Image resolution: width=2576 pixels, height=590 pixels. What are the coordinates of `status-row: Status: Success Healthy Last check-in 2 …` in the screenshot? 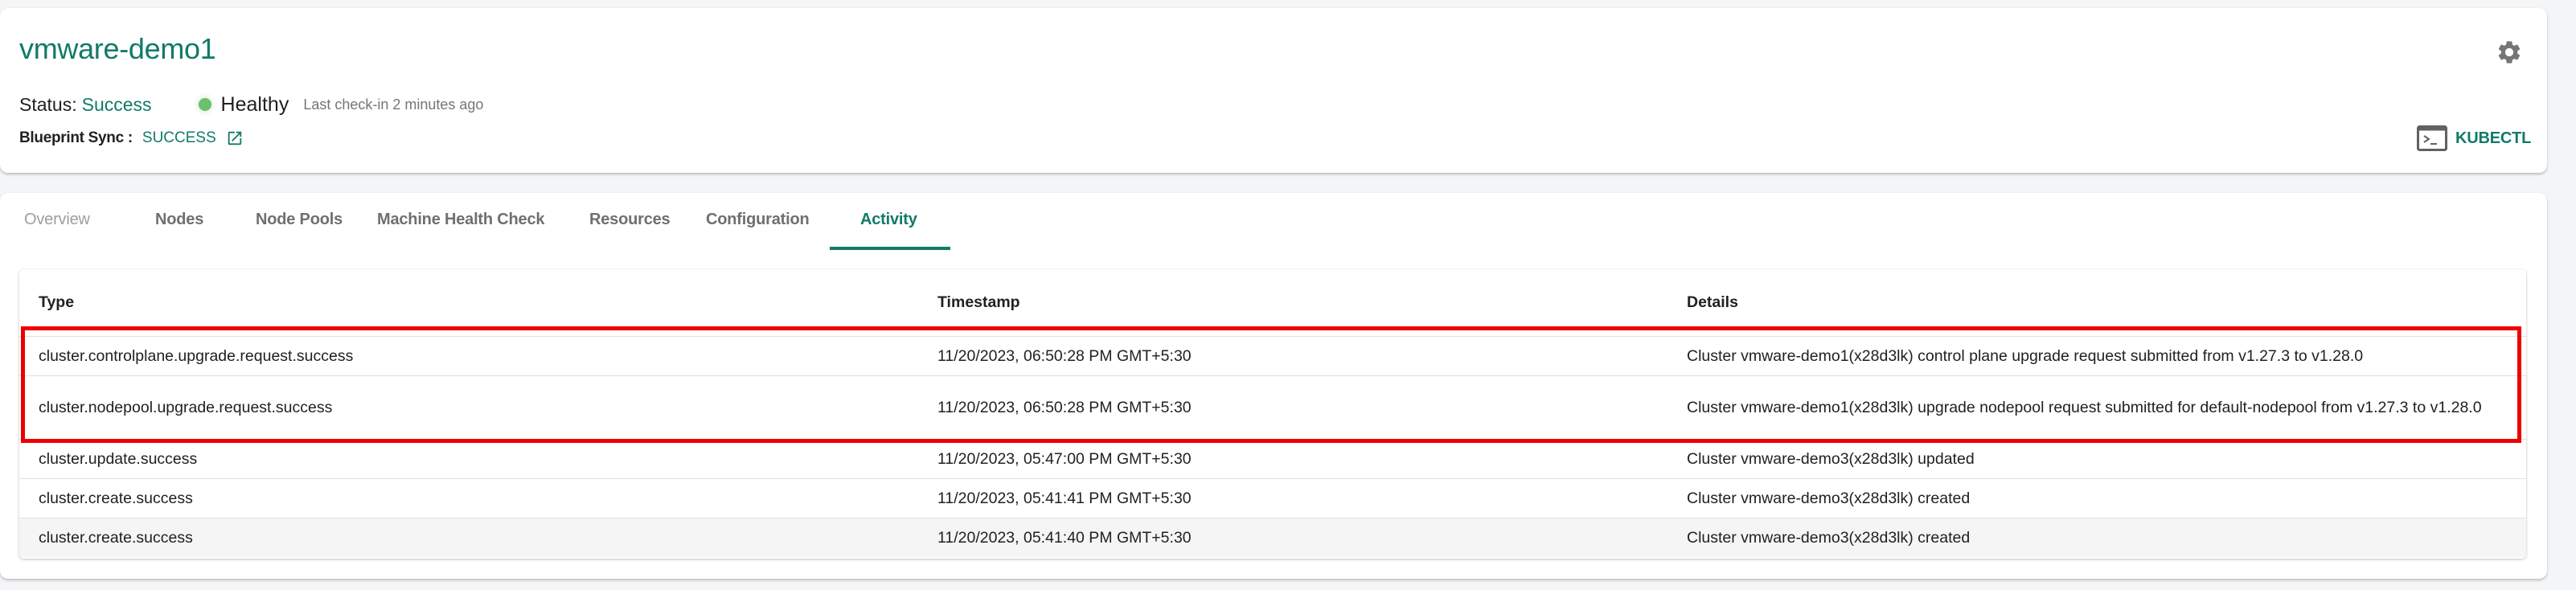 It's located at (251, 104).